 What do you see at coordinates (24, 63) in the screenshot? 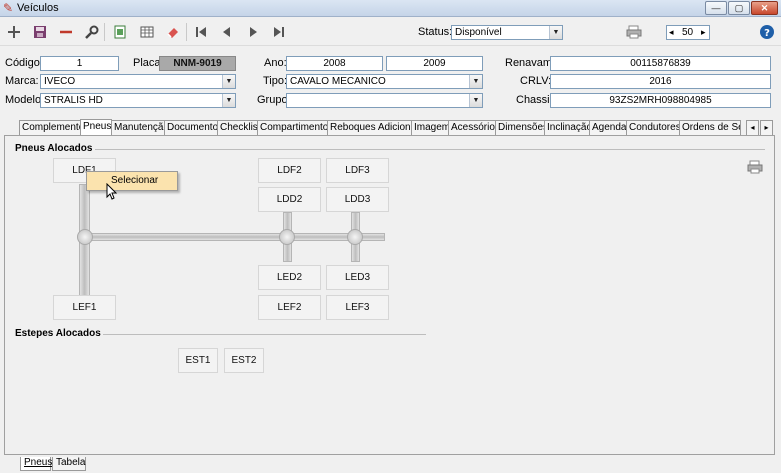
I see `codigo-label: Código:` at bounding box center [24, 63].